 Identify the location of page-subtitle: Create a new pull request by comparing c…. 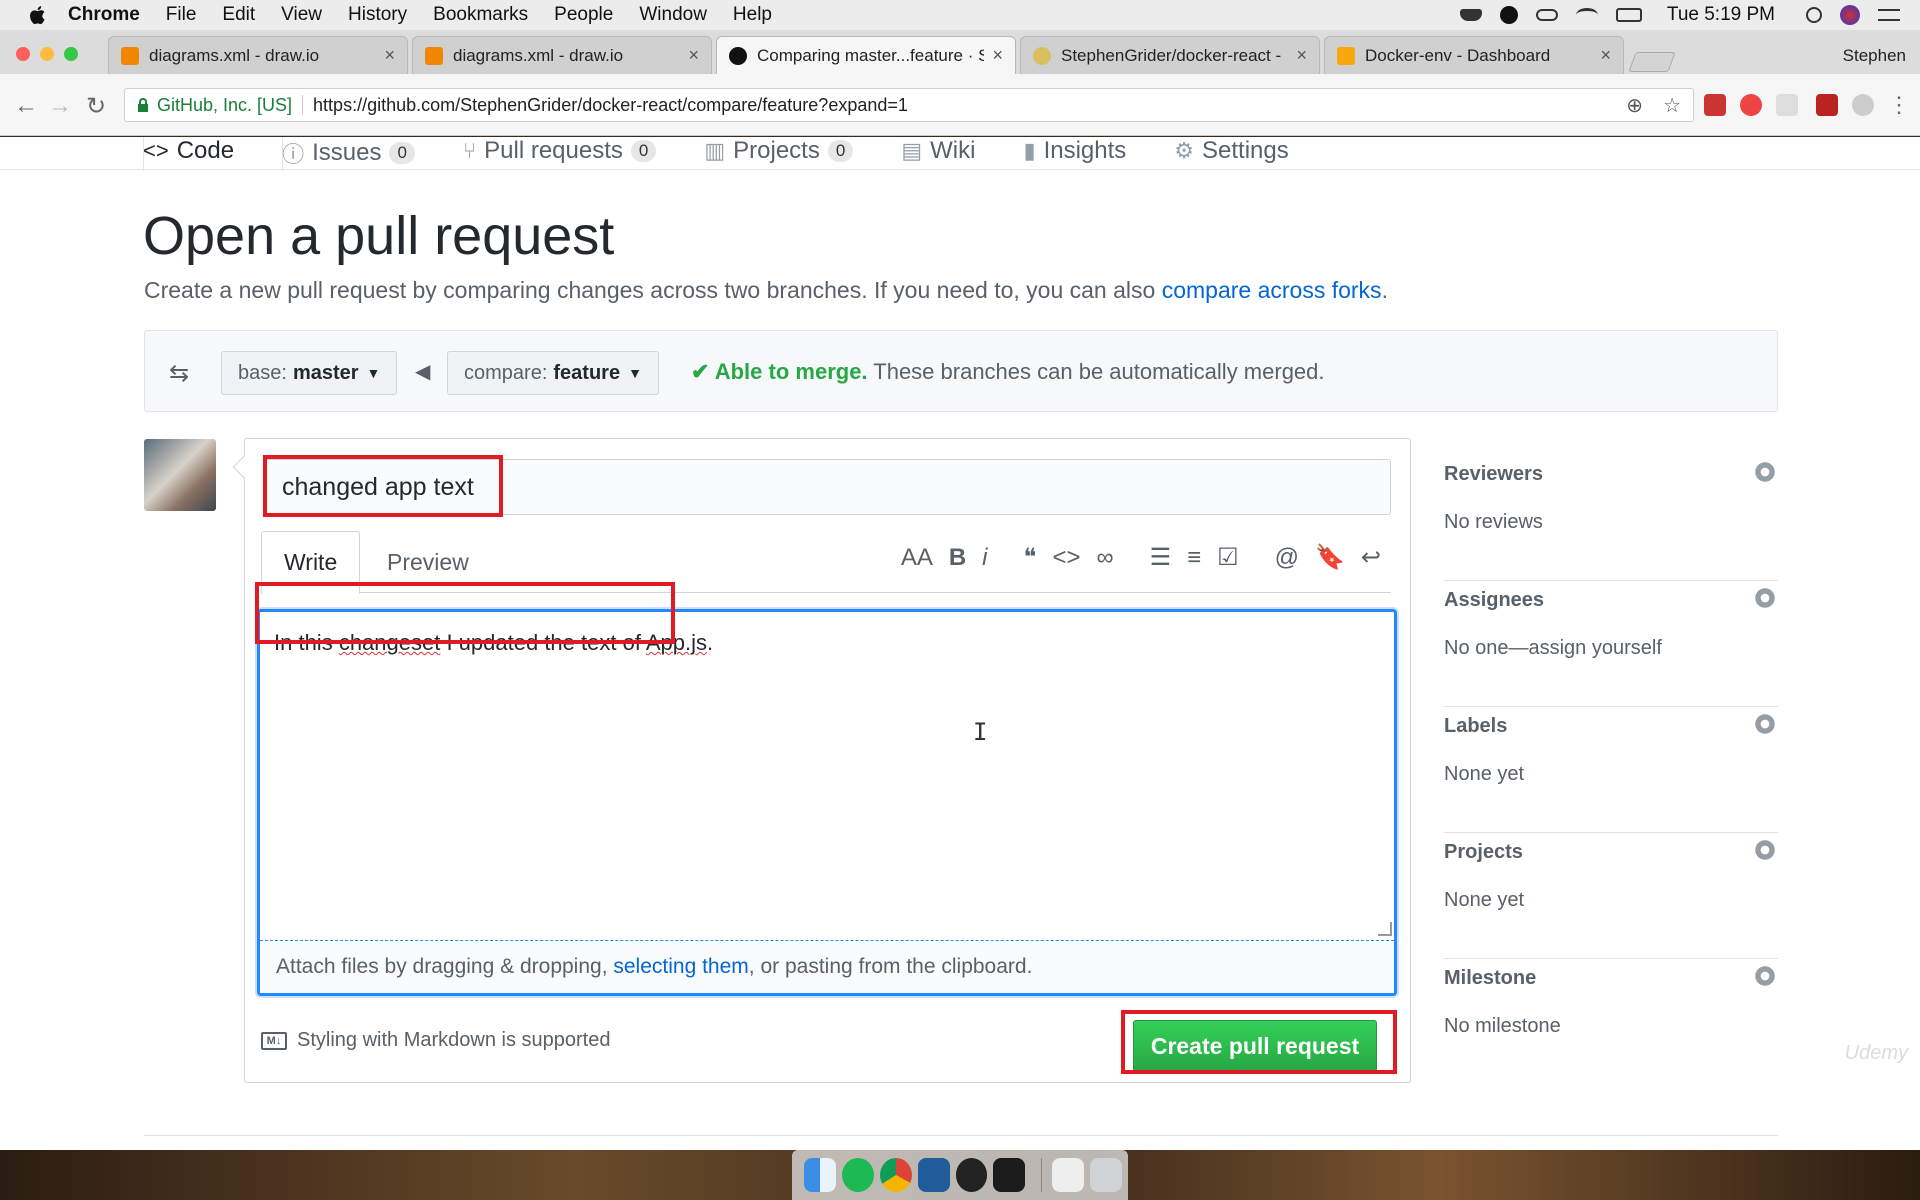
(766, 290).